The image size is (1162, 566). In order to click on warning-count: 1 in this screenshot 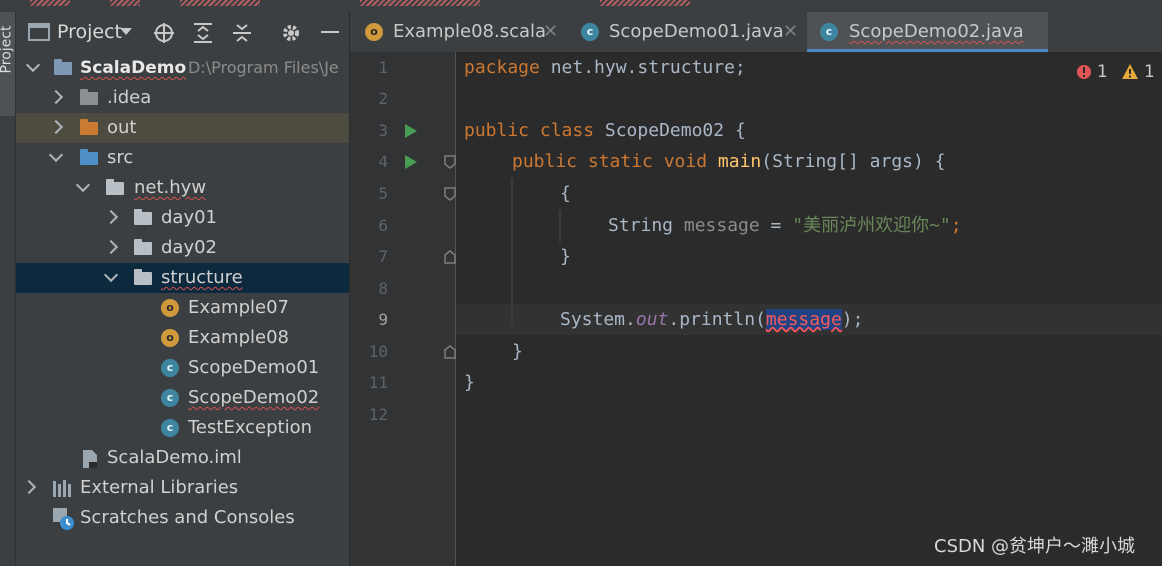, I will do `click(1149, 72)`.